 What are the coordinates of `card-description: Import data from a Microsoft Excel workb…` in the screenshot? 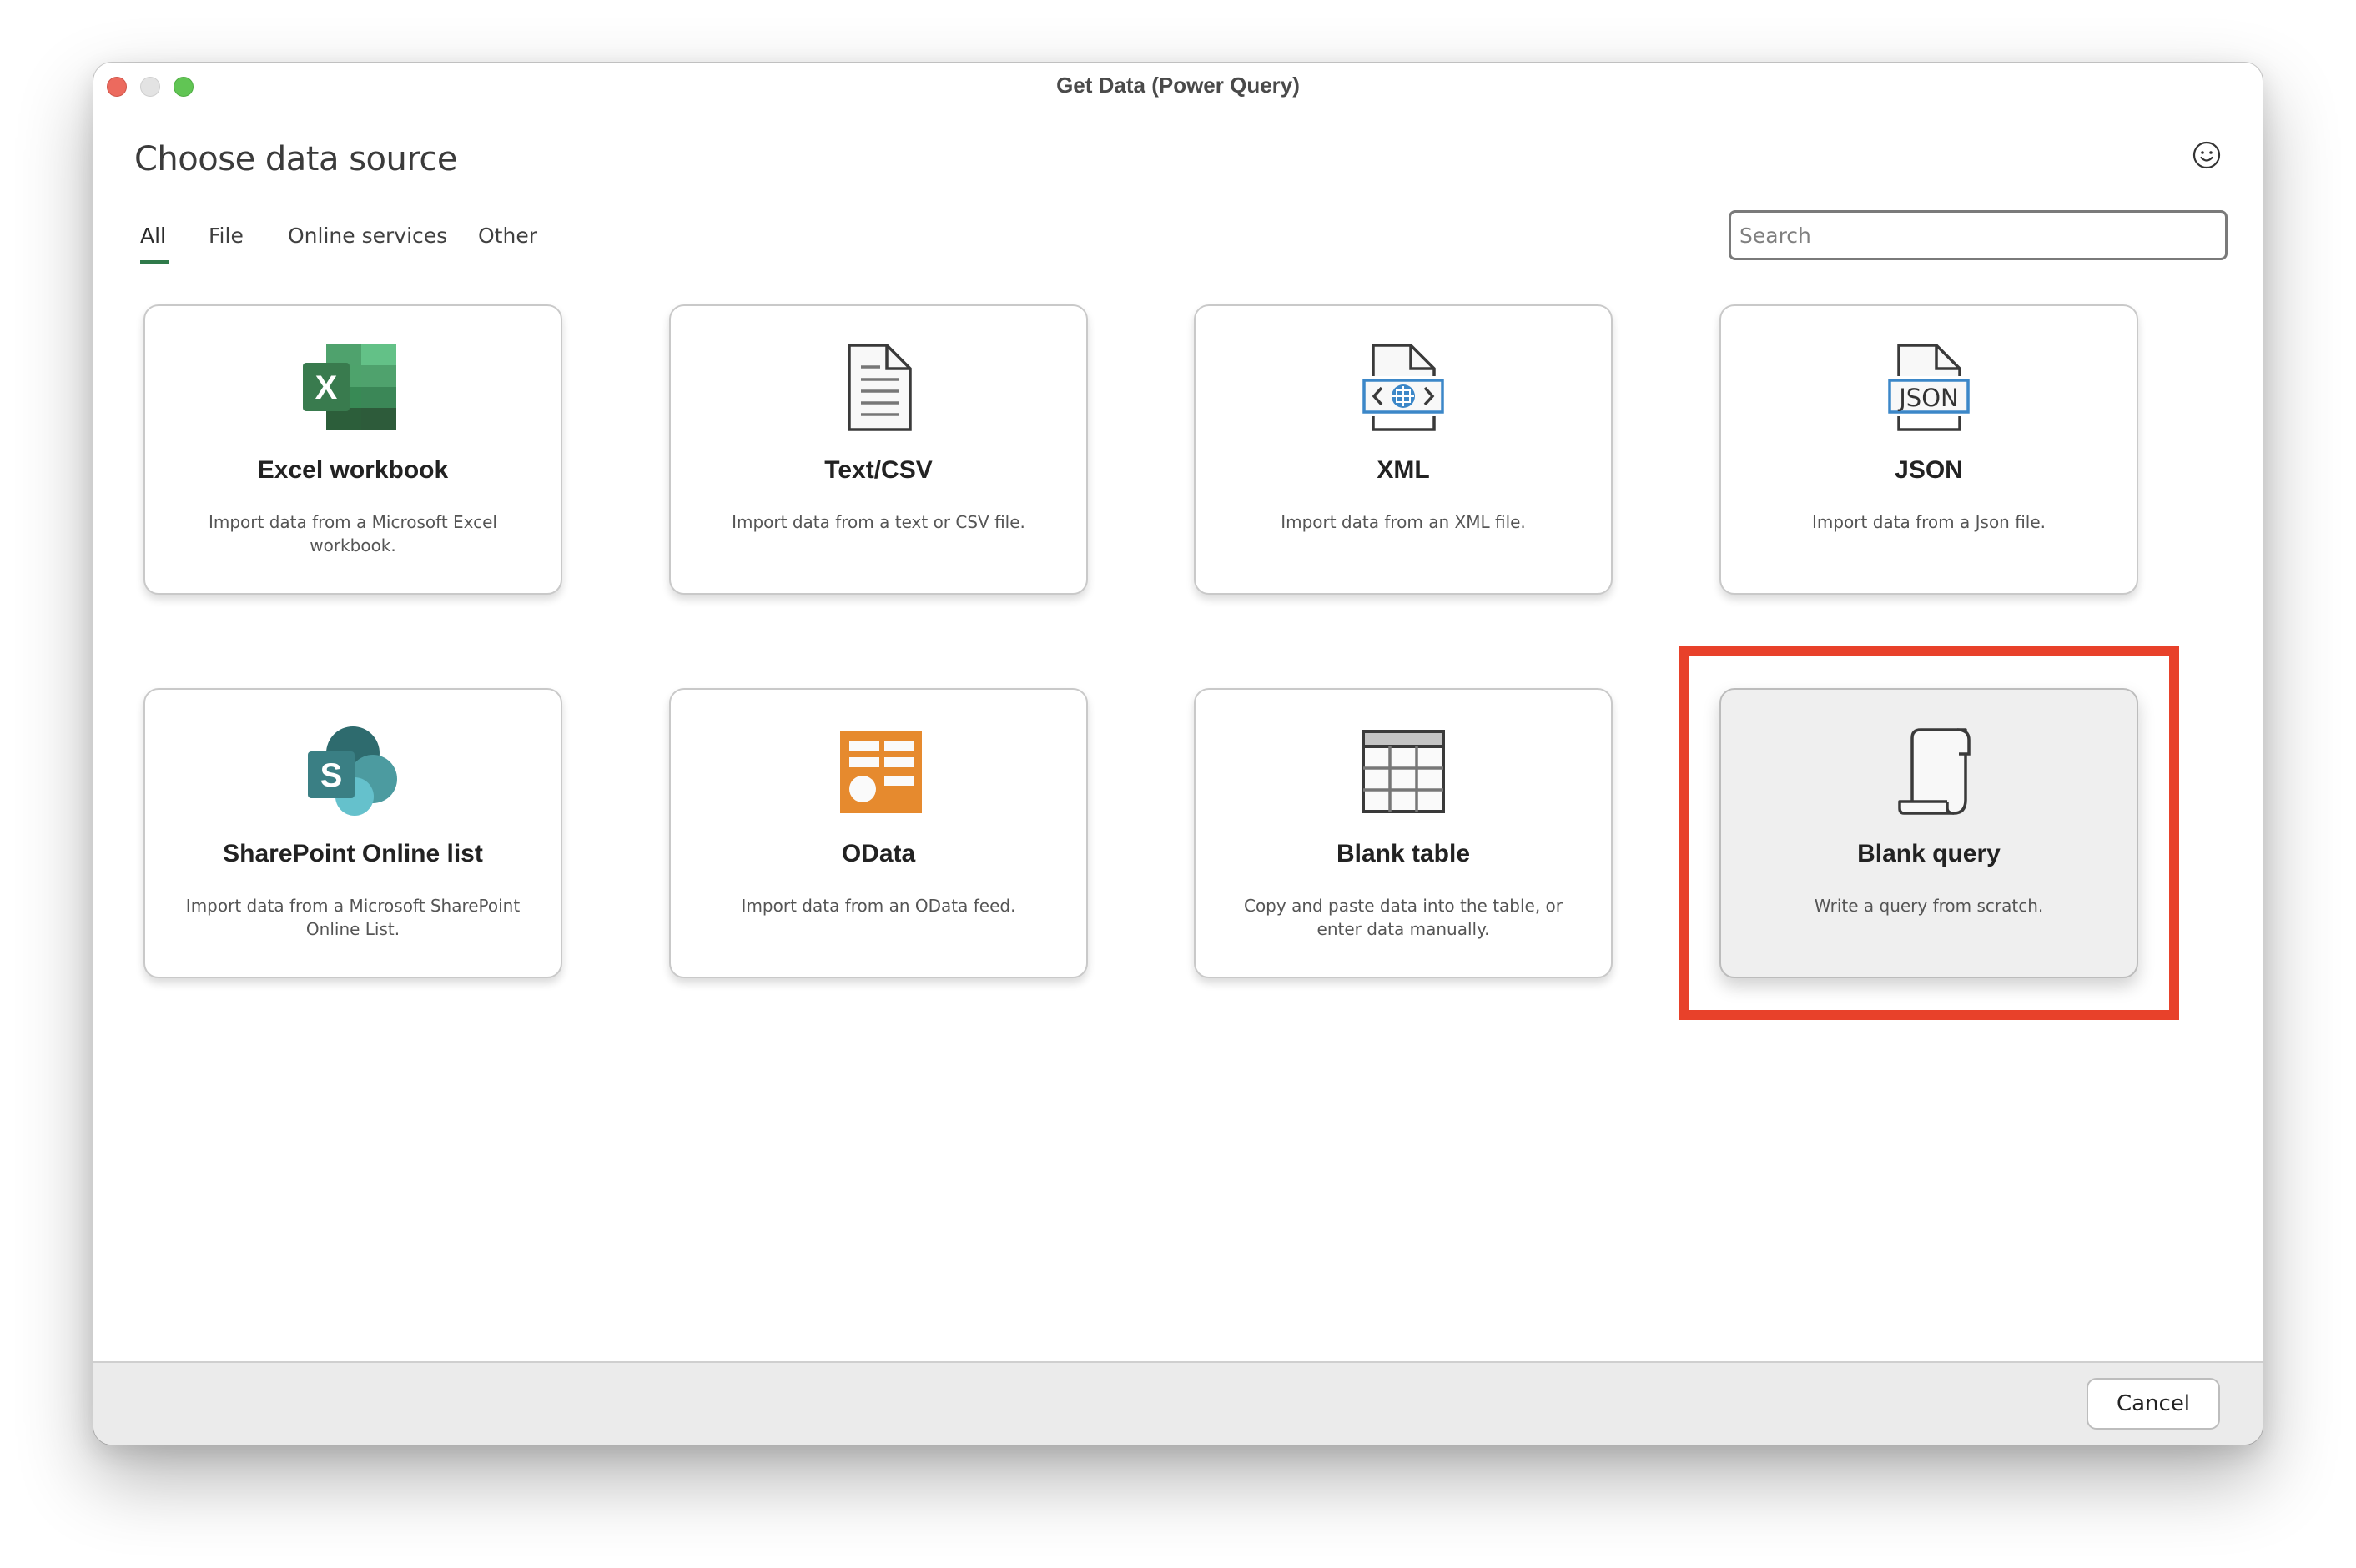 It's located at (352, 533).